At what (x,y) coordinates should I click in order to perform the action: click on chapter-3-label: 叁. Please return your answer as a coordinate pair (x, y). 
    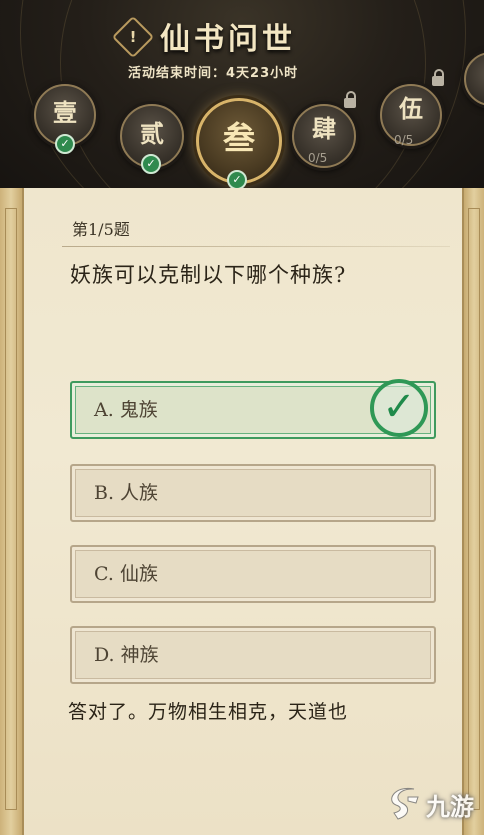
    Looking at the image, I should click on (238, 138).